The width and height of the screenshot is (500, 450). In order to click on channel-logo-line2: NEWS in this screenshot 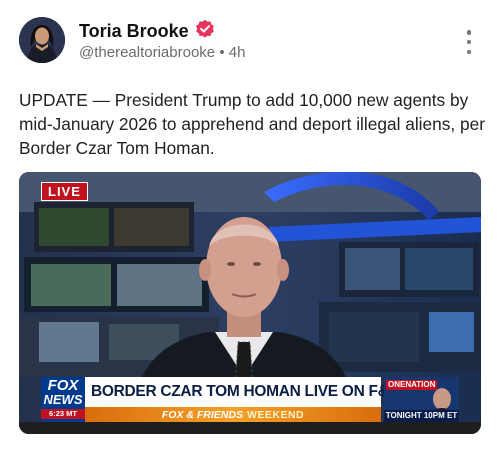, I will do `click(63, 399)`.